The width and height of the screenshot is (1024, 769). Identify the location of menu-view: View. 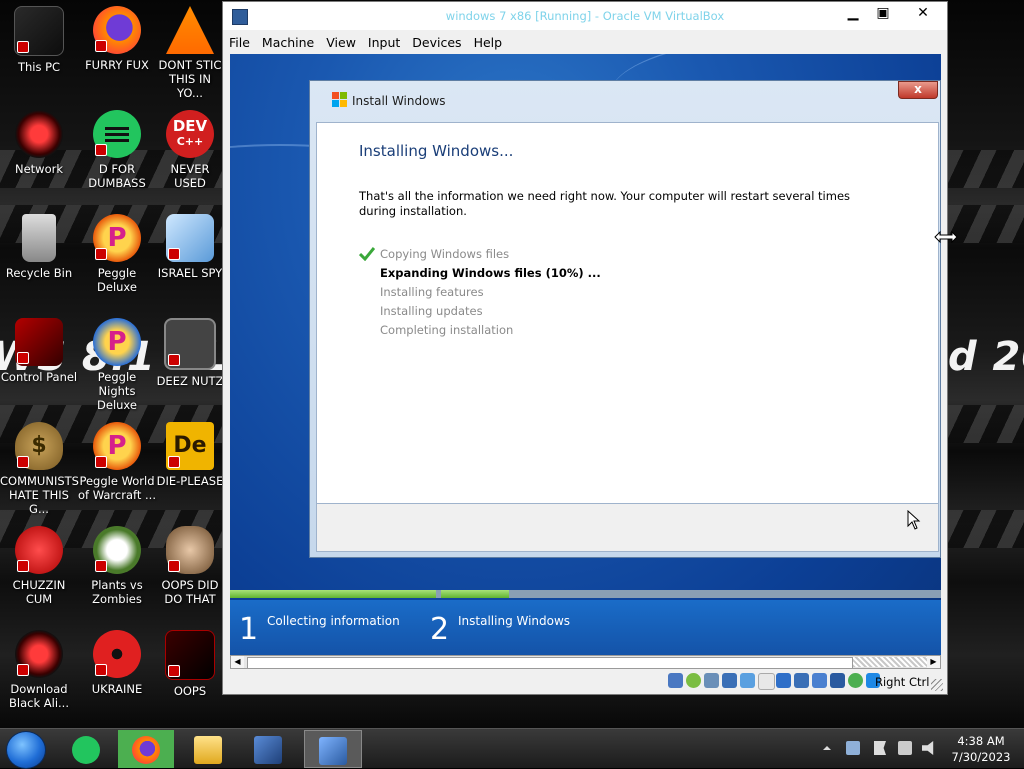
(341, 42).